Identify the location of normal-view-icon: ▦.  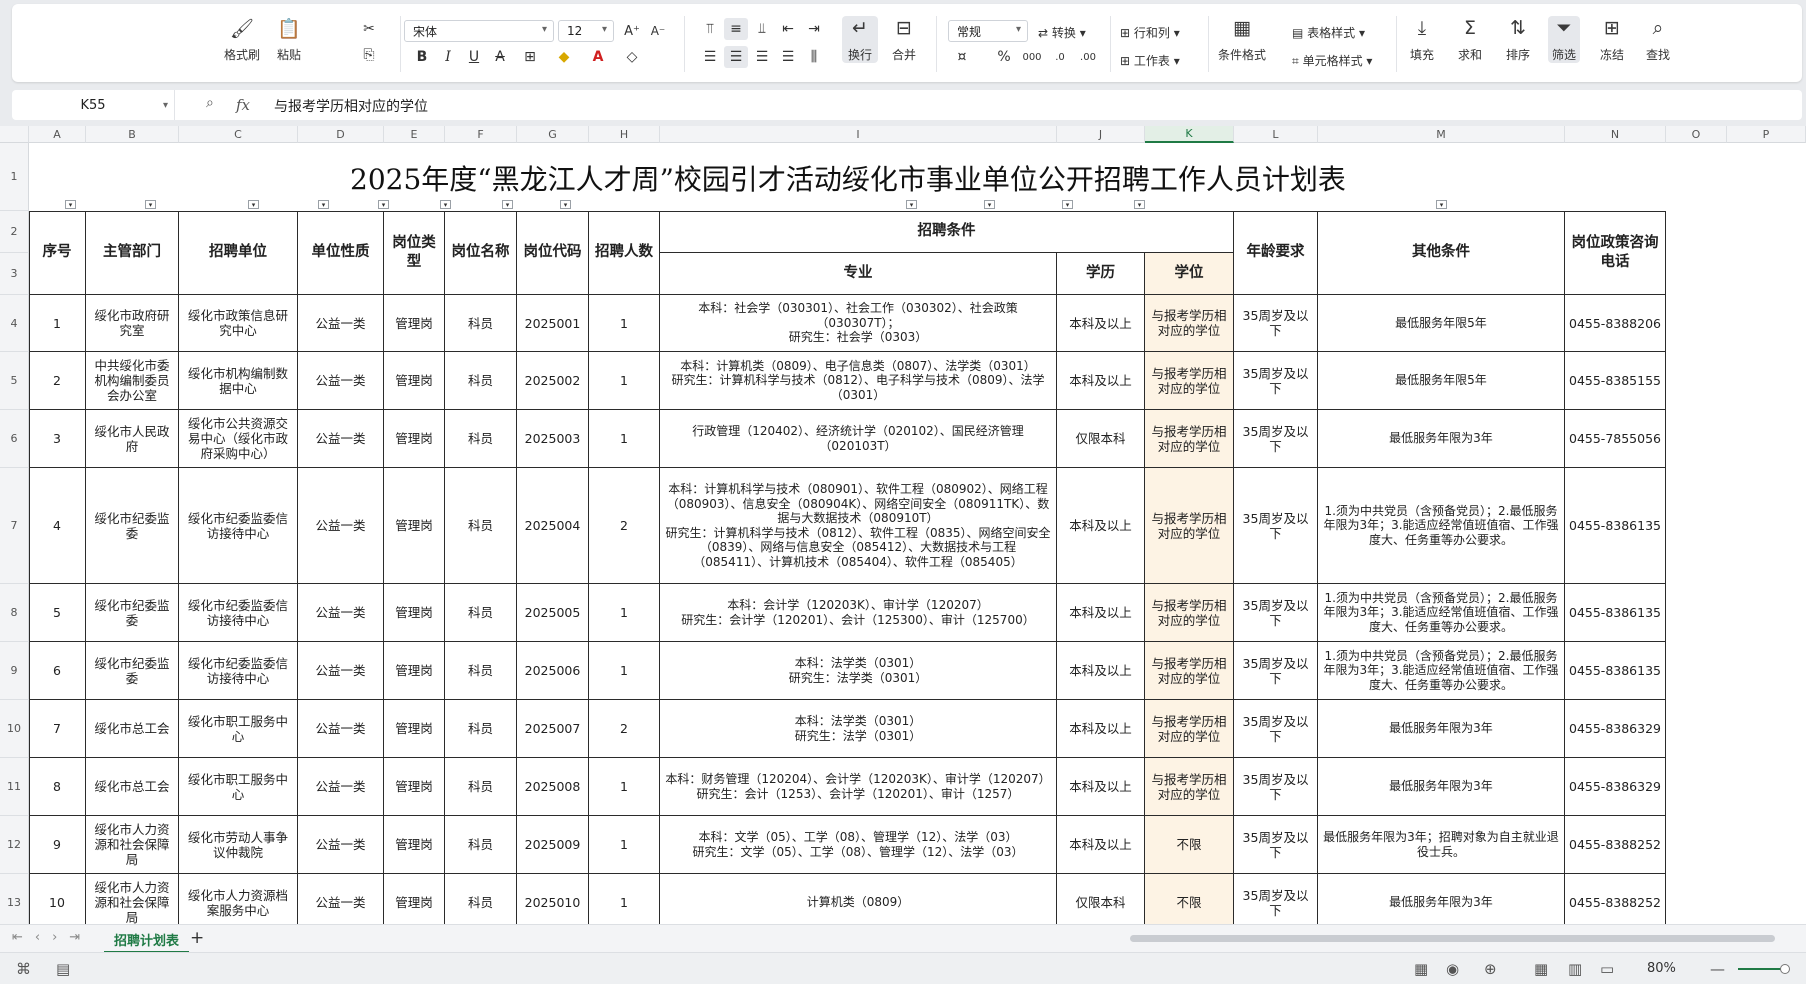
(1541, 969).